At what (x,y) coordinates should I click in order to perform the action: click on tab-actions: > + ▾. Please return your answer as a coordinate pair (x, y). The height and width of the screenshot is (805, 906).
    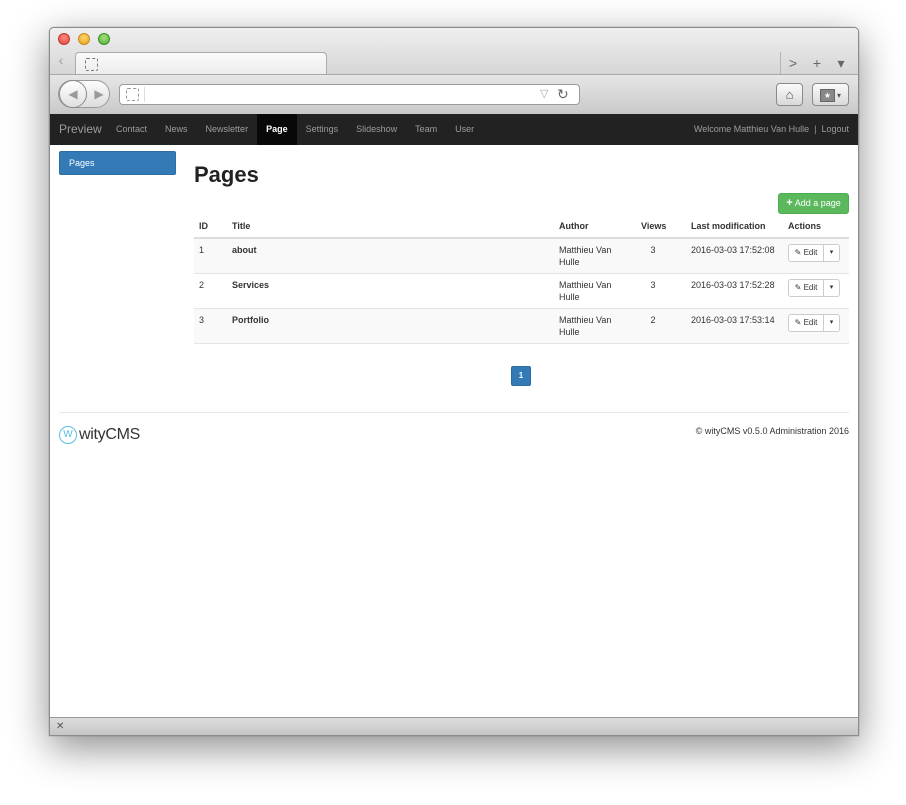
    Looking at the image, I should click on (816, 63).